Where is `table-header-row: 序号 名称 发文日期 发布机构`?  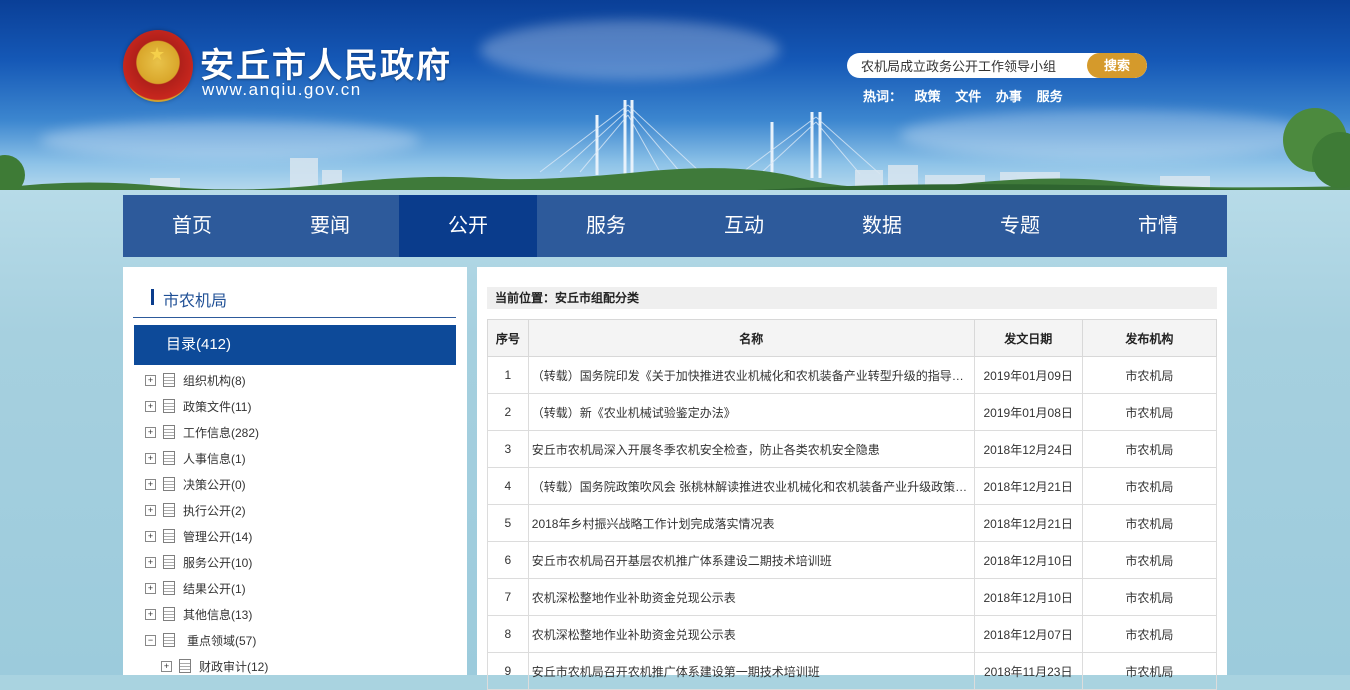
table-header-row: 序号 名称 发文日期 发布机构 is located at coordinates (852, 338).